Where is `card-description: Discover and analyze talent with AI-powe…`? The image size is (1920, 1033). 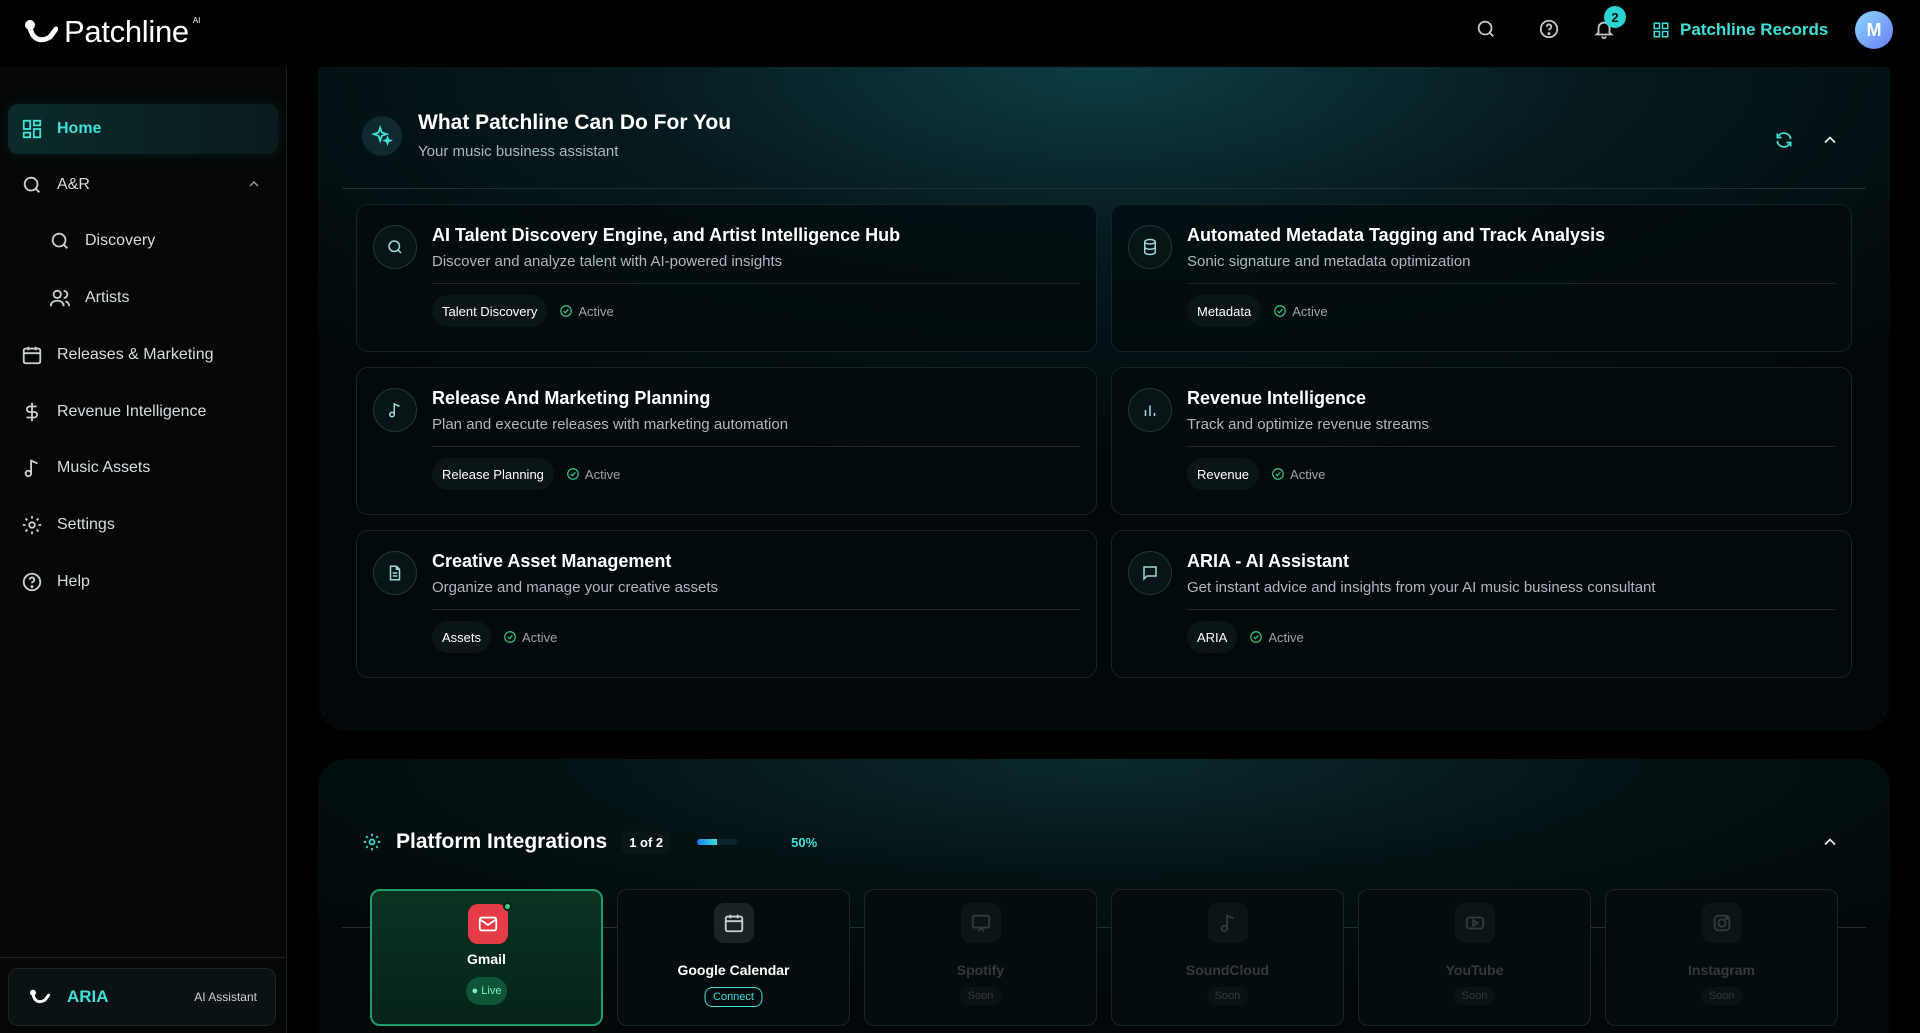
card-description: Discover and analyze talent with AI-powe… is located at coordinates (607, 261).